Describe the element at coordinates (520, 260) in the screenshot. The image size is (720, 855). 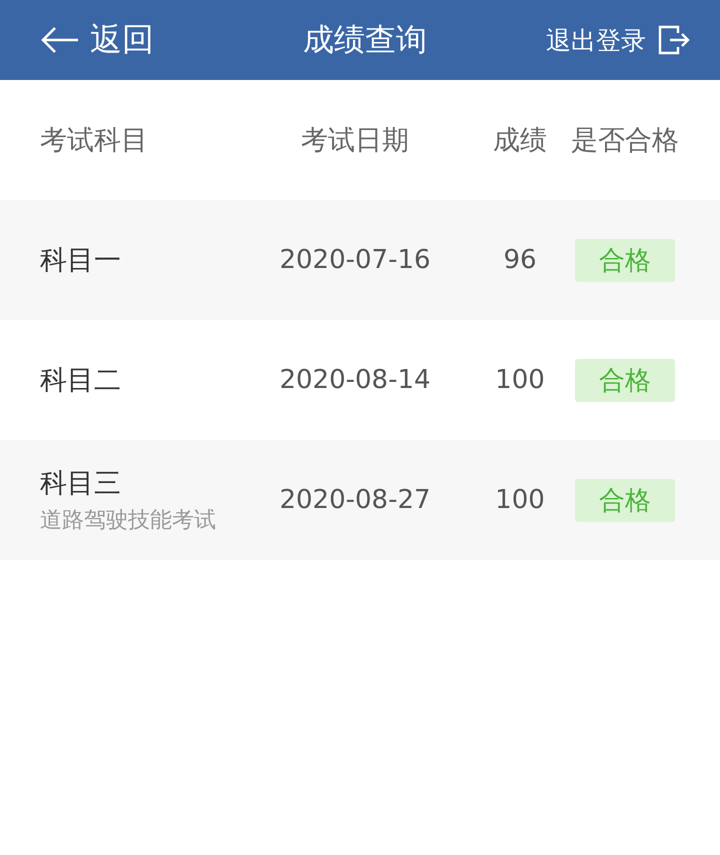
I see `table-cell: 96` at that location.